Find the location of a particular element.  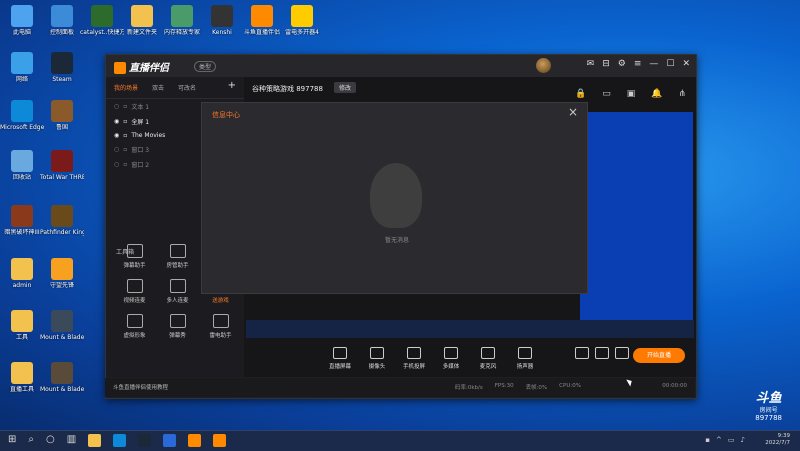

desktop-icon: catalyst..快捷方式 is located at coordinates (102, 20).